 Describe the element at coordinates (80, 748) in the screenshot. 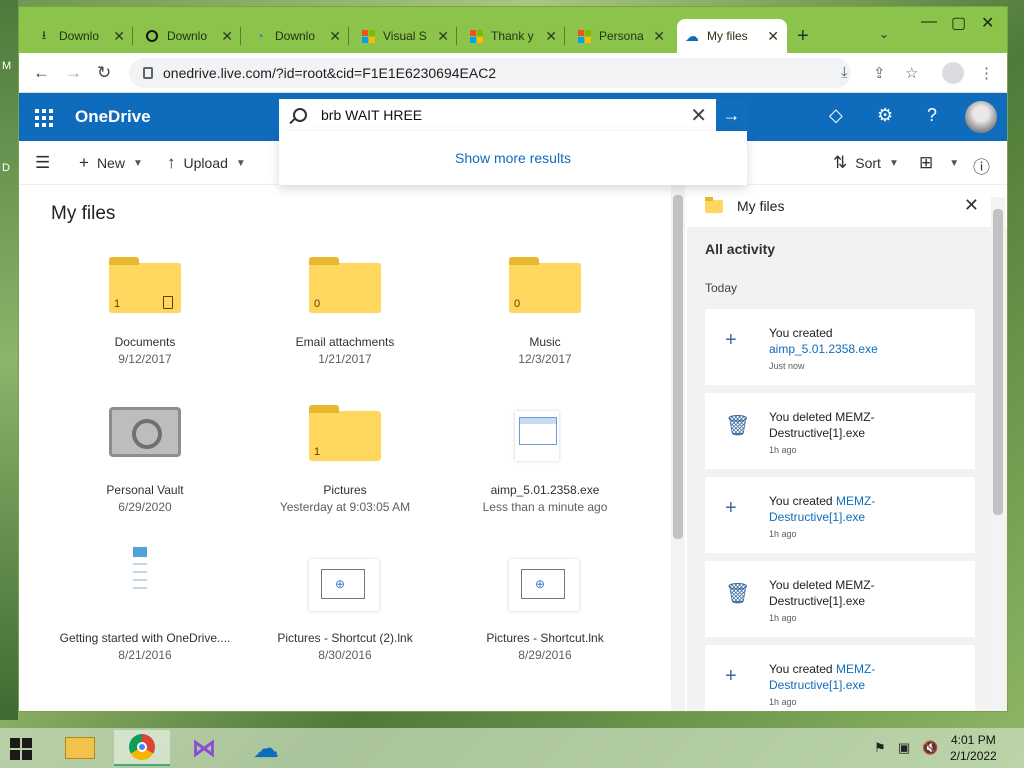

I see `file-explorer-icon` at that location.